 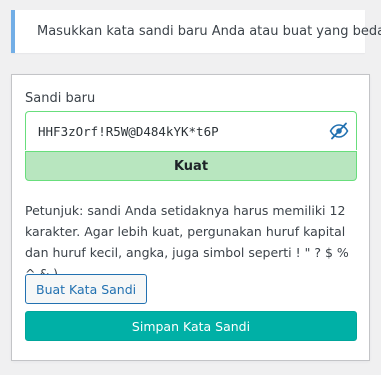 I want to click on save-password-button: Simpan Kata Sandi, so click(x=191, y=326).